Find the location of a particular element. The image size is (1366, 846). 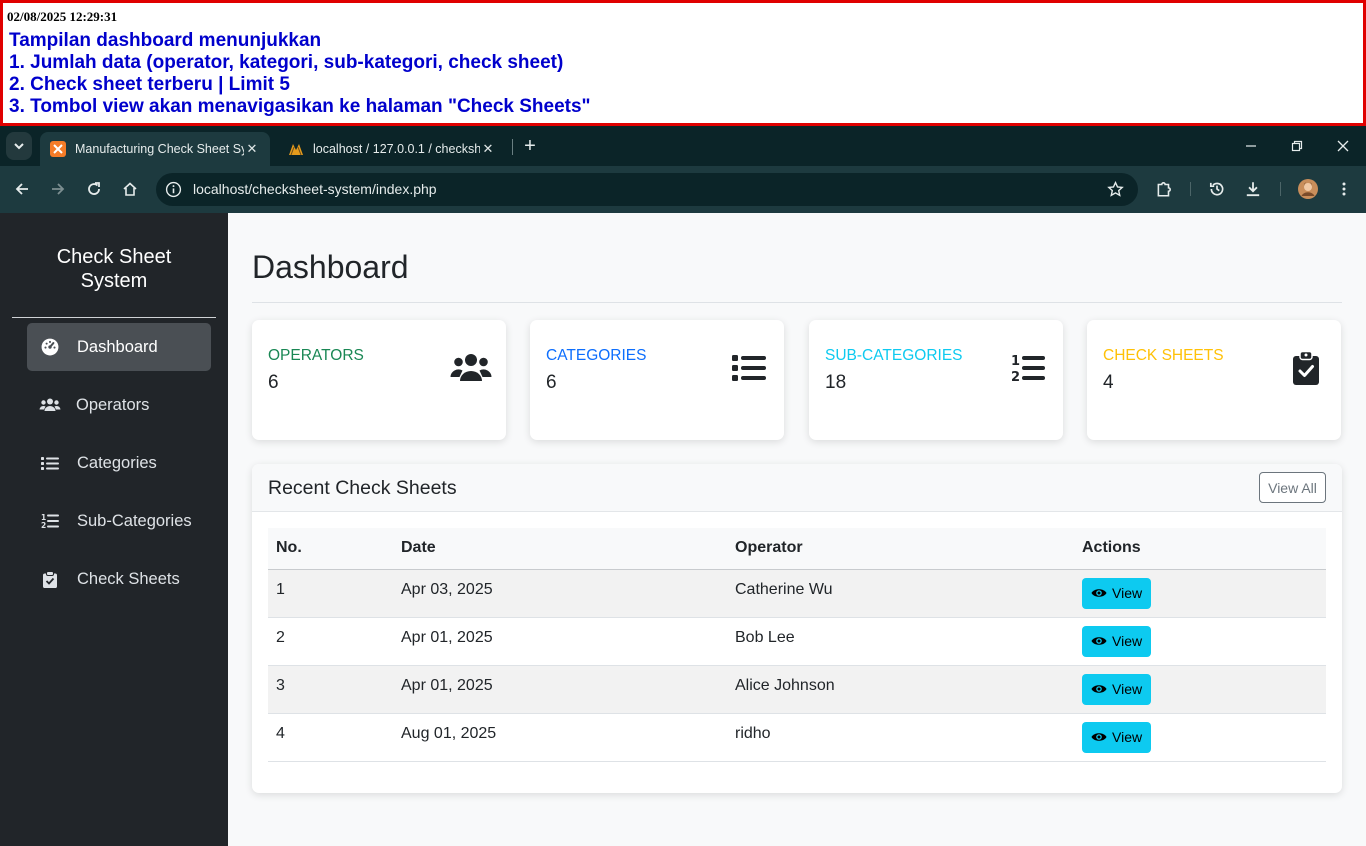

browser-tab: localhost / 127.0.0.1 / checkshe ✕ is located at coordinates (392, 149).